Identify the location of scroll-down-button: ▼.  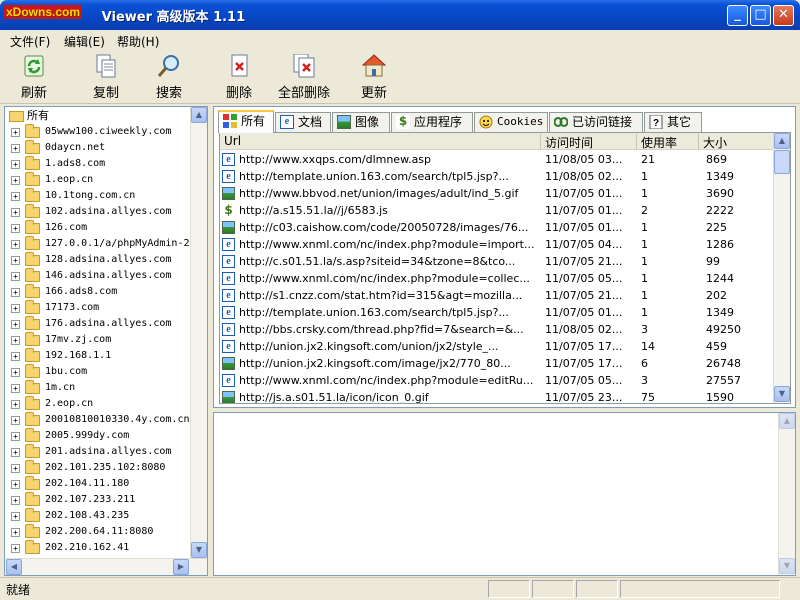
(199, 550).